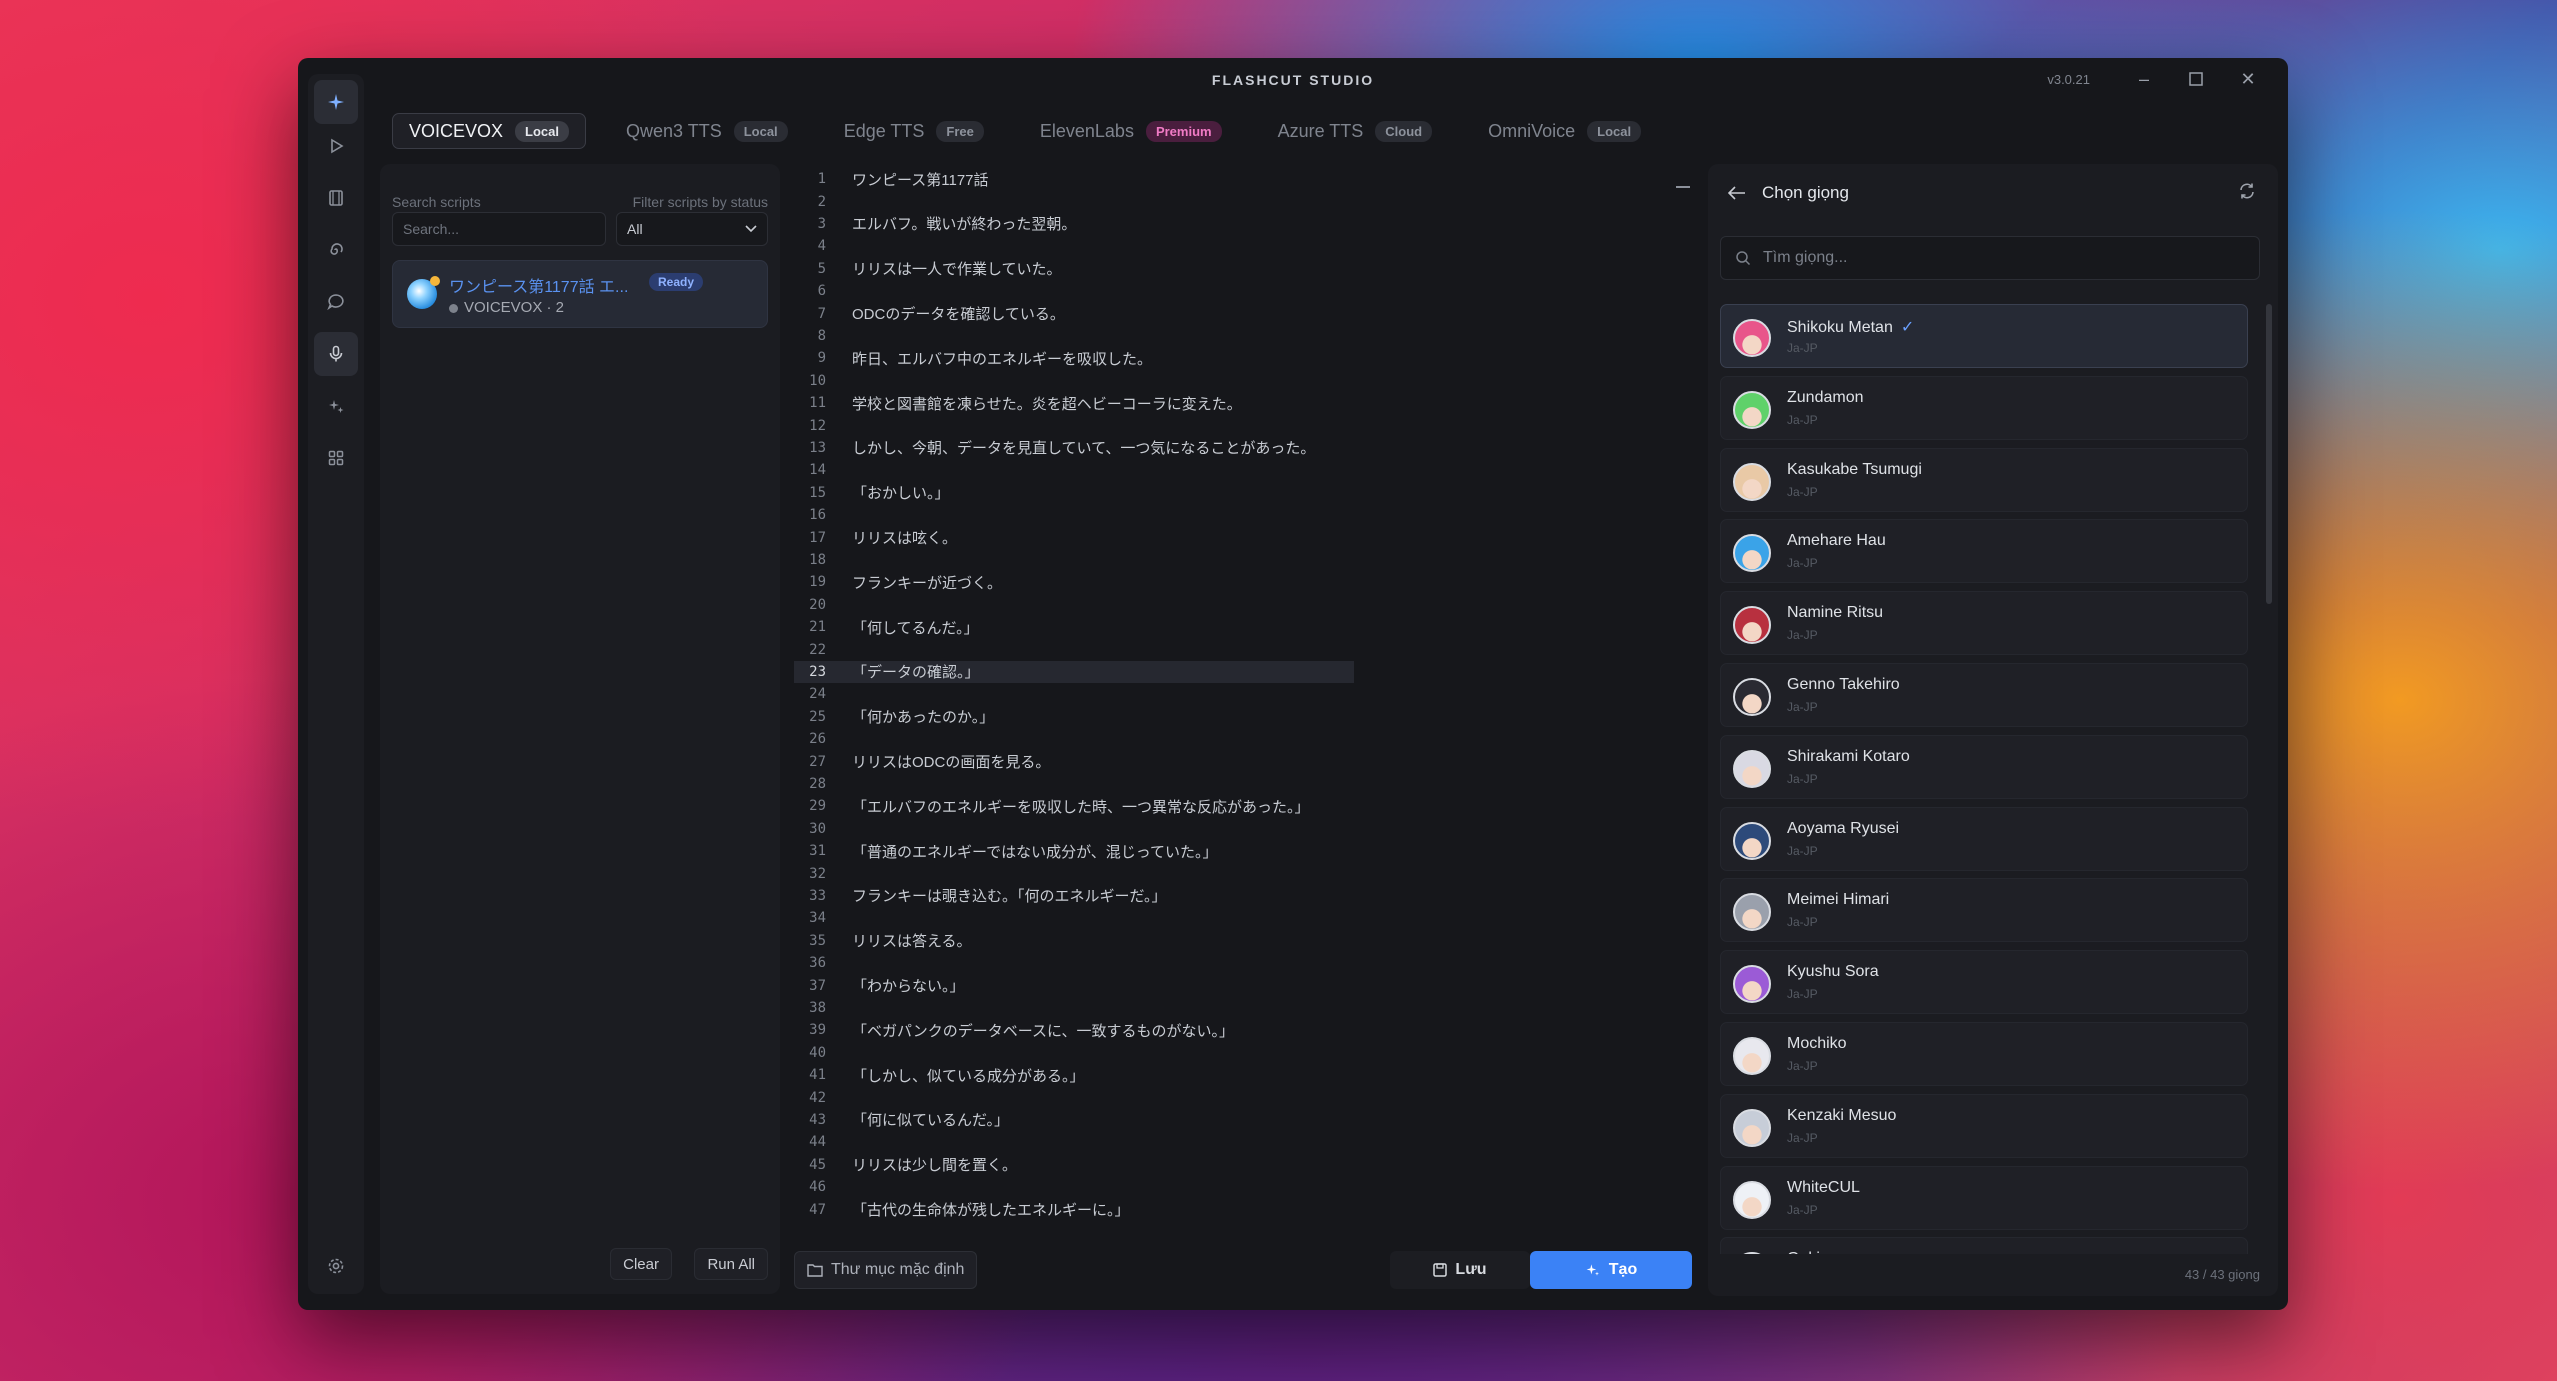 This screenshot has width=2557, height=1381. What do you see at coordinates (886, 1270) in the screenshot?
I see `default-folder-button: Thư mục mặc định` at bounding box center [886, 1270].